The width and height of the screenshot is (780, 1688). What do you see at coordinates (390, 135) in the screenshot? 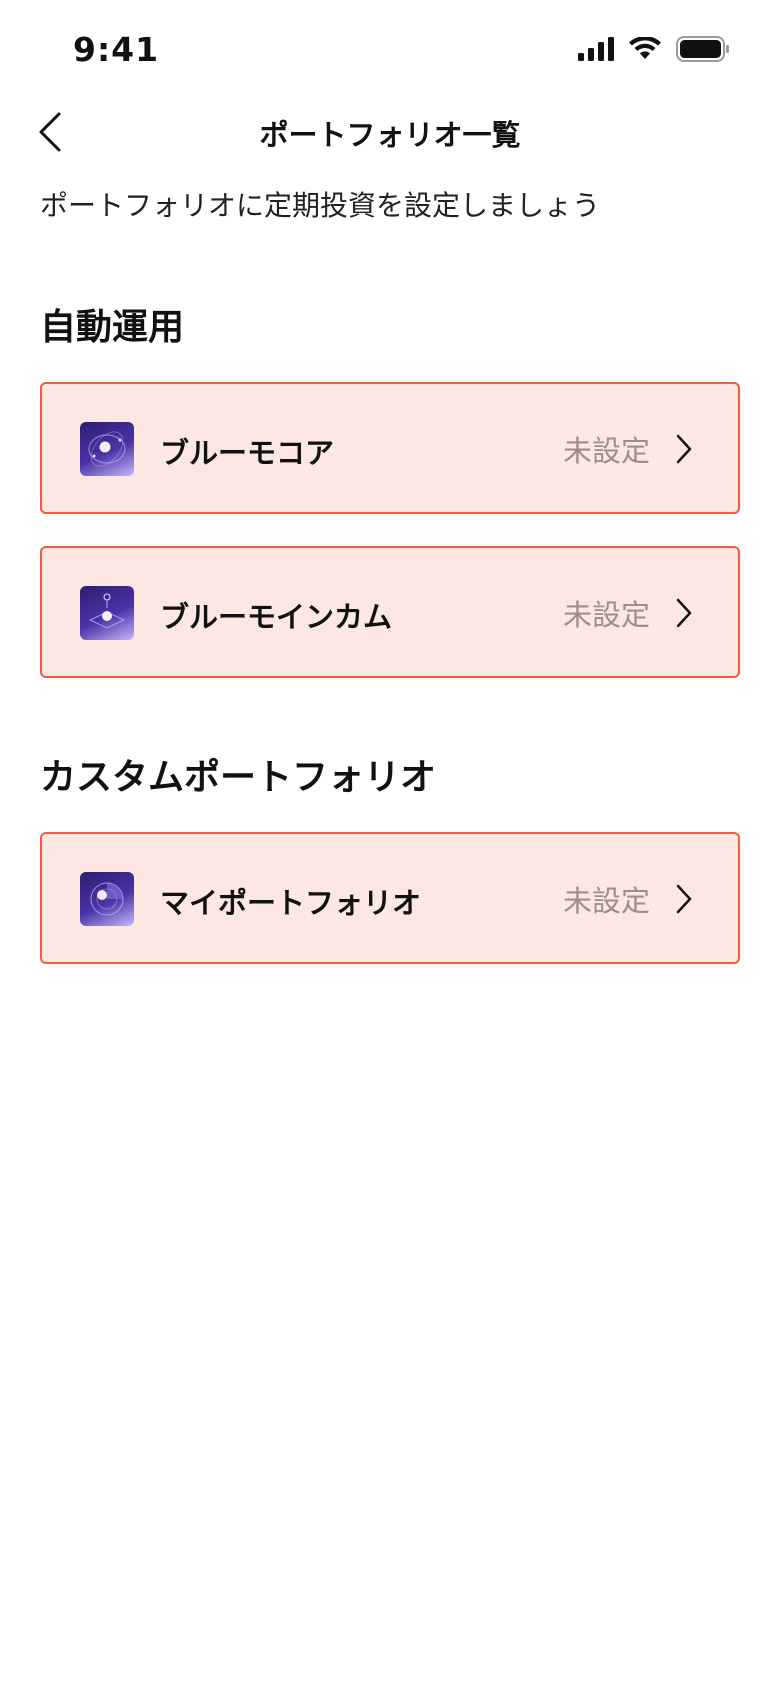
I see `page-title: ポートフォリオ一覧` at bounding box center [390, 135].